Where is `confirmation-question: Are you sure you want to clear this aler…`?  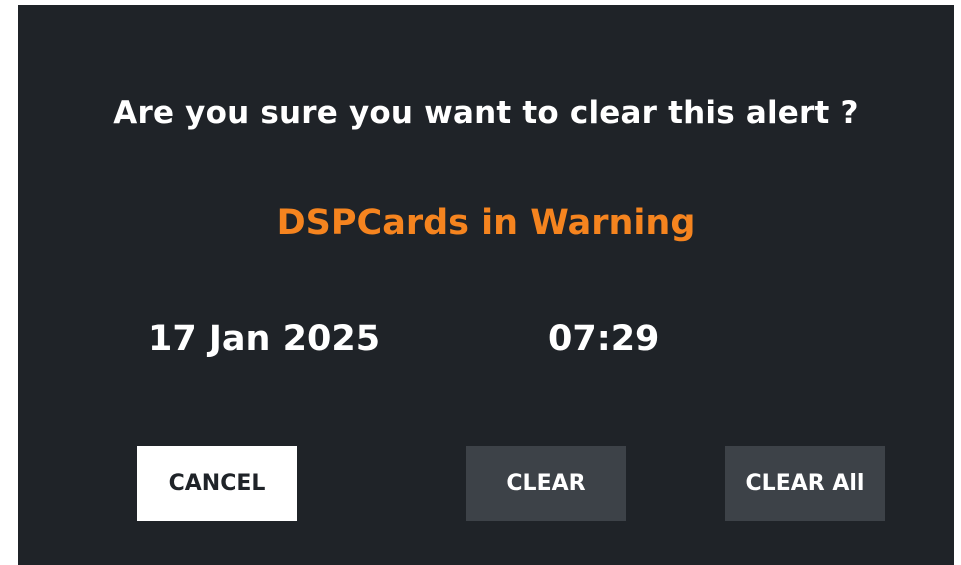
confirmation-question: Are you sure you want to clear this aler… is located at coordinates (486, 113).